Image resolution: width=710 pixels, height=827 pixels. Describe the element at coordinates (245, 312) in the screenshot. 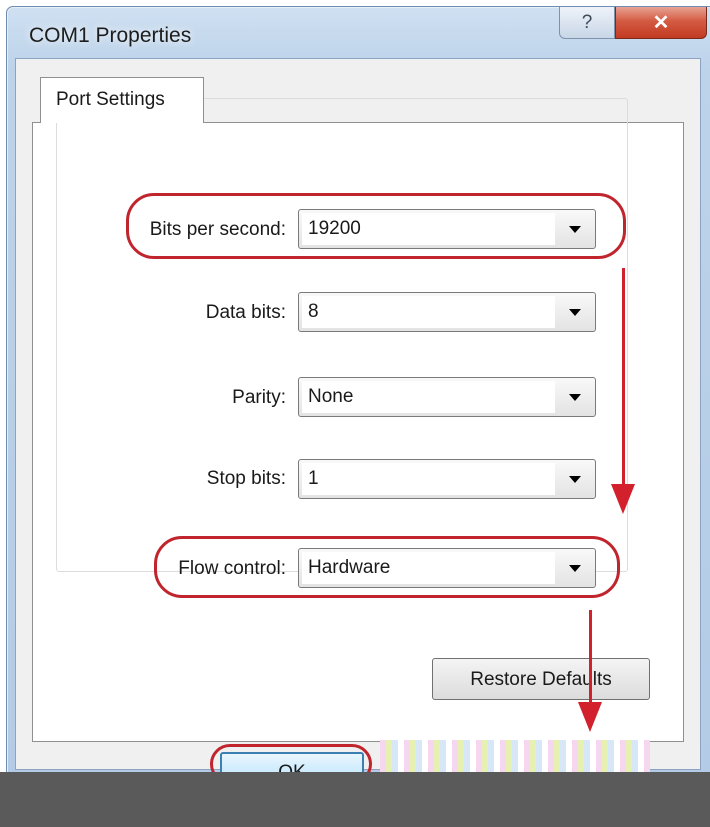

I see `data-bits-label: Data bits:` at that location.